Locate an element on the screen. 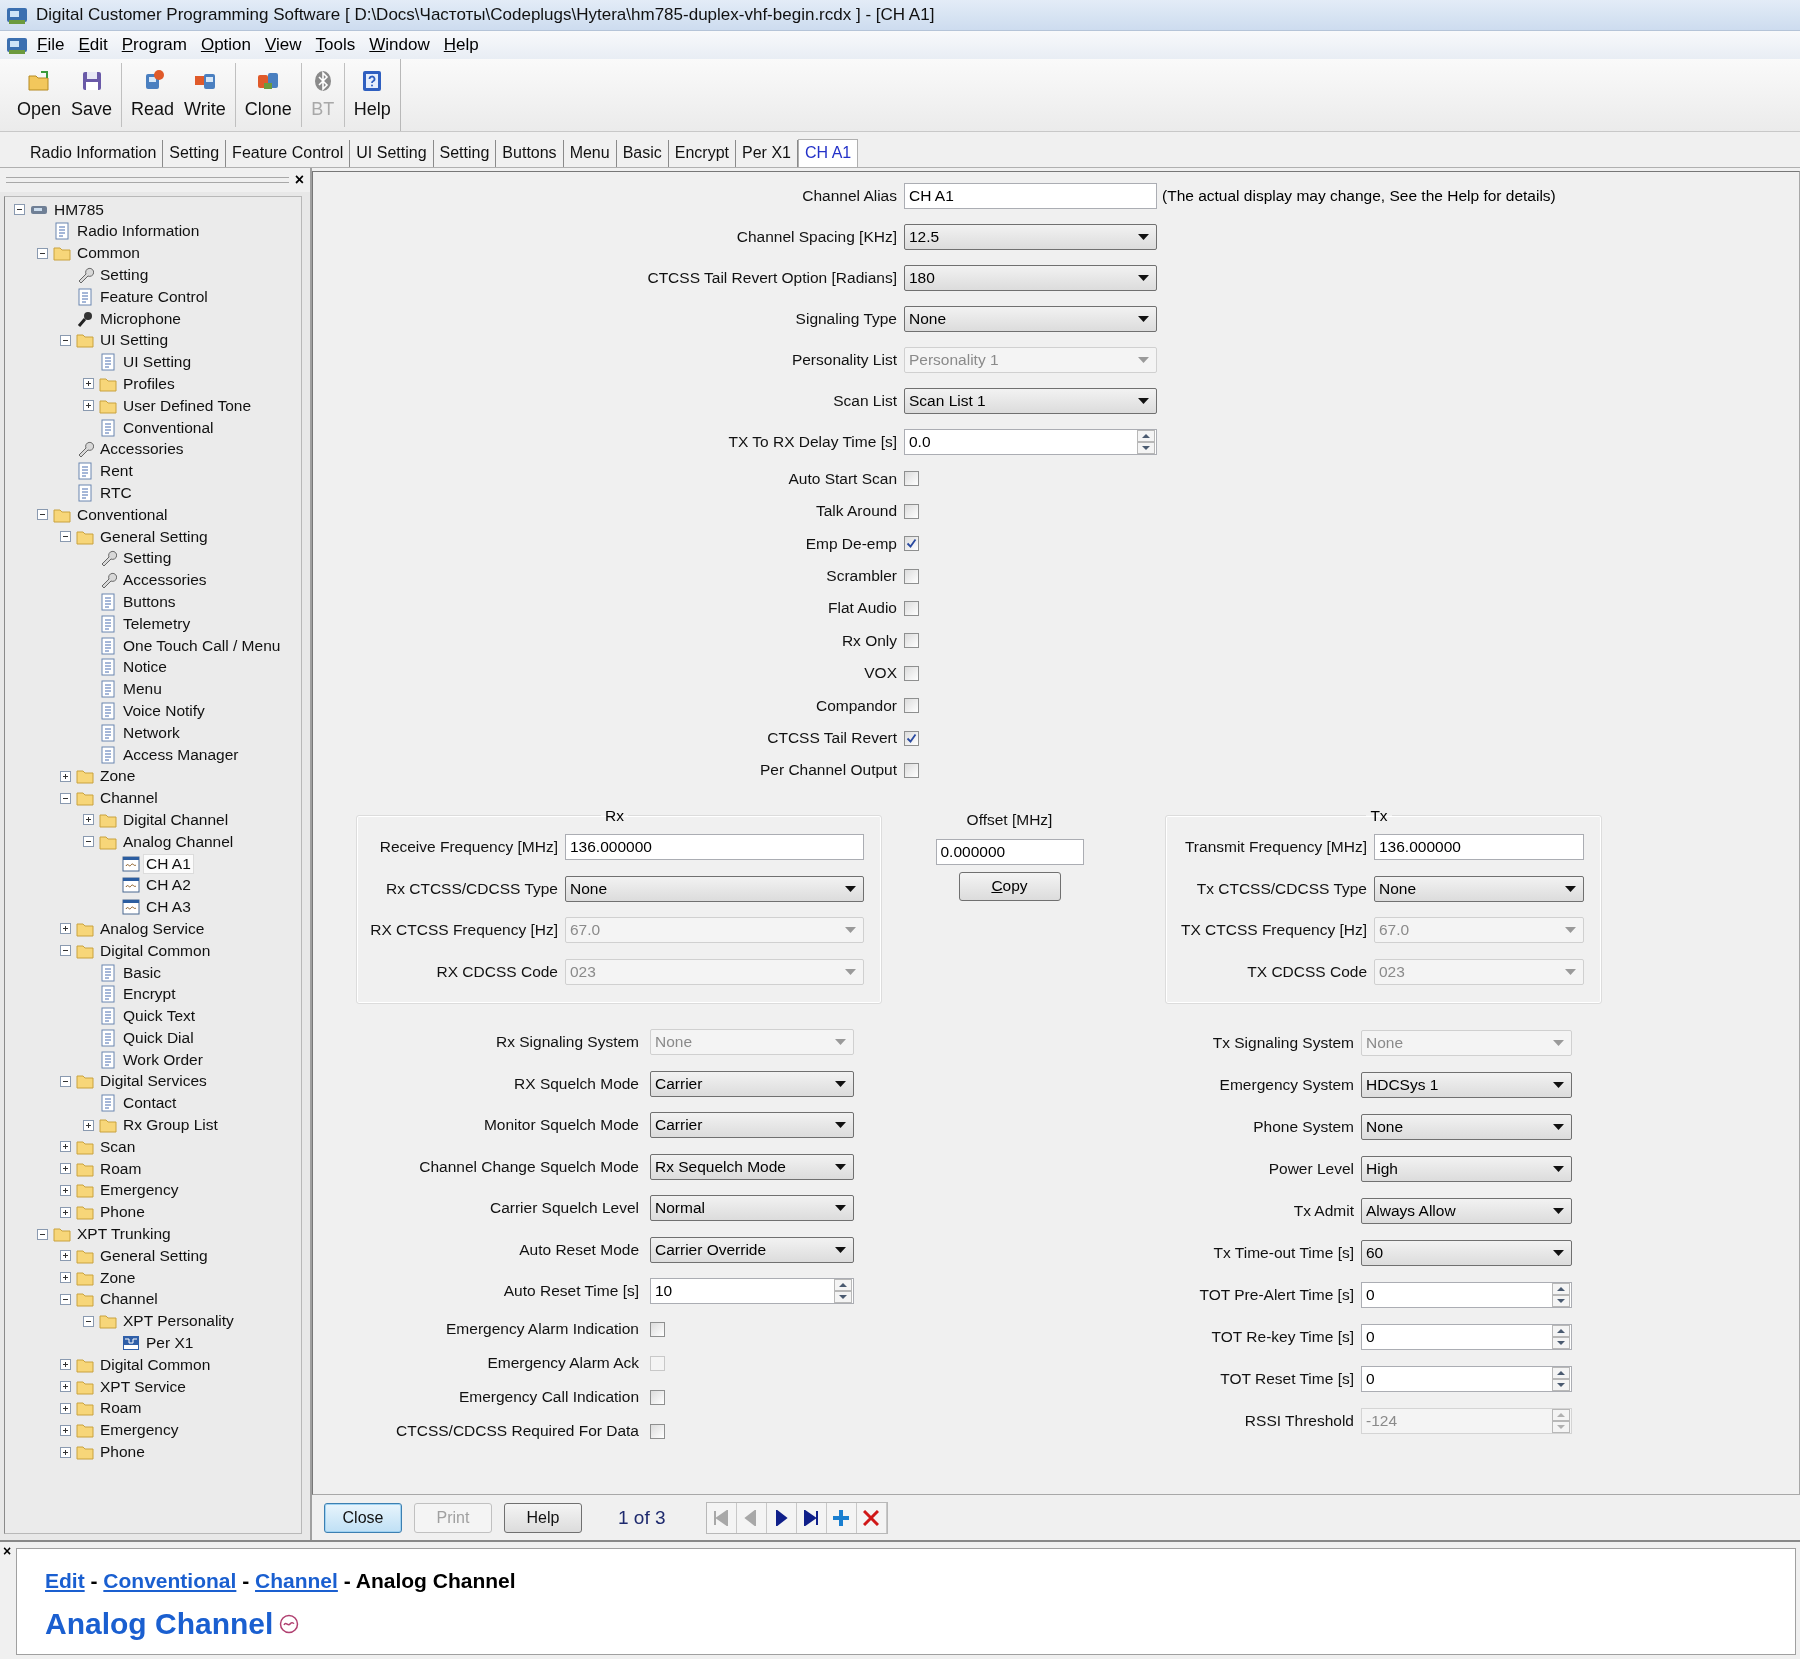  tree-item: Quick Dial is located at coordinates (158, 1037).